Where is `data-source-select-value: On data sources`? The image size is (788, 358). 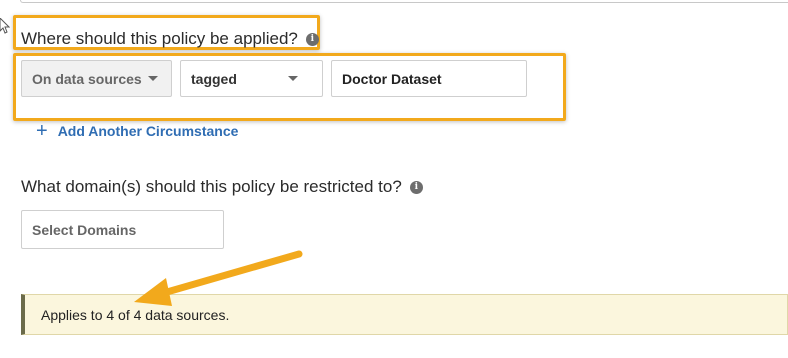 data-source-select-value: On data sources is located at coordinates (87, 78).